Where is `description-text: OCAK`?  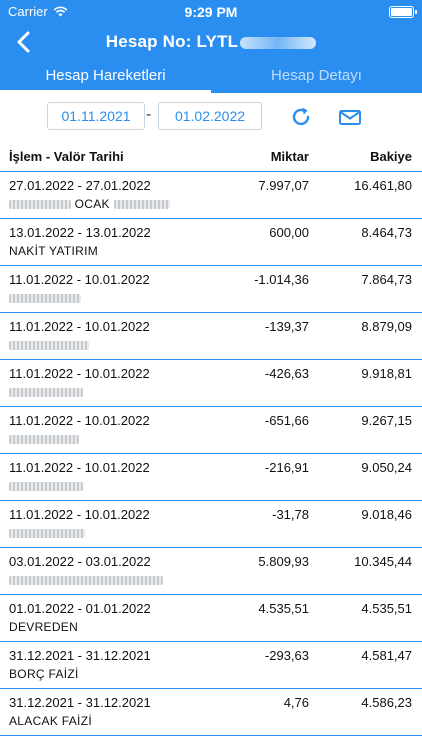 description-text: OCAK is located at coordinates (92, 204).